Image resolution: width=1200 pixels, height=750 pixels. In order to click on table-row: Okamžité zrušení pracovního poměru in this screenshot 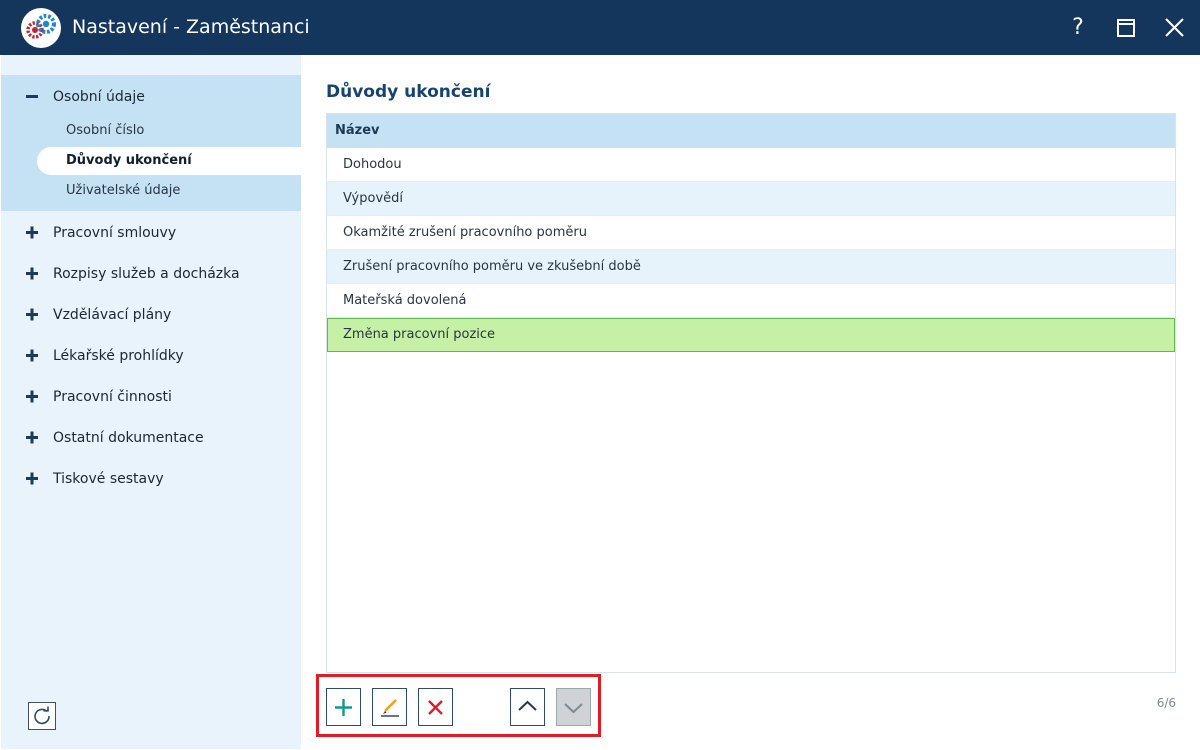, I will do `click(751, 233)`.